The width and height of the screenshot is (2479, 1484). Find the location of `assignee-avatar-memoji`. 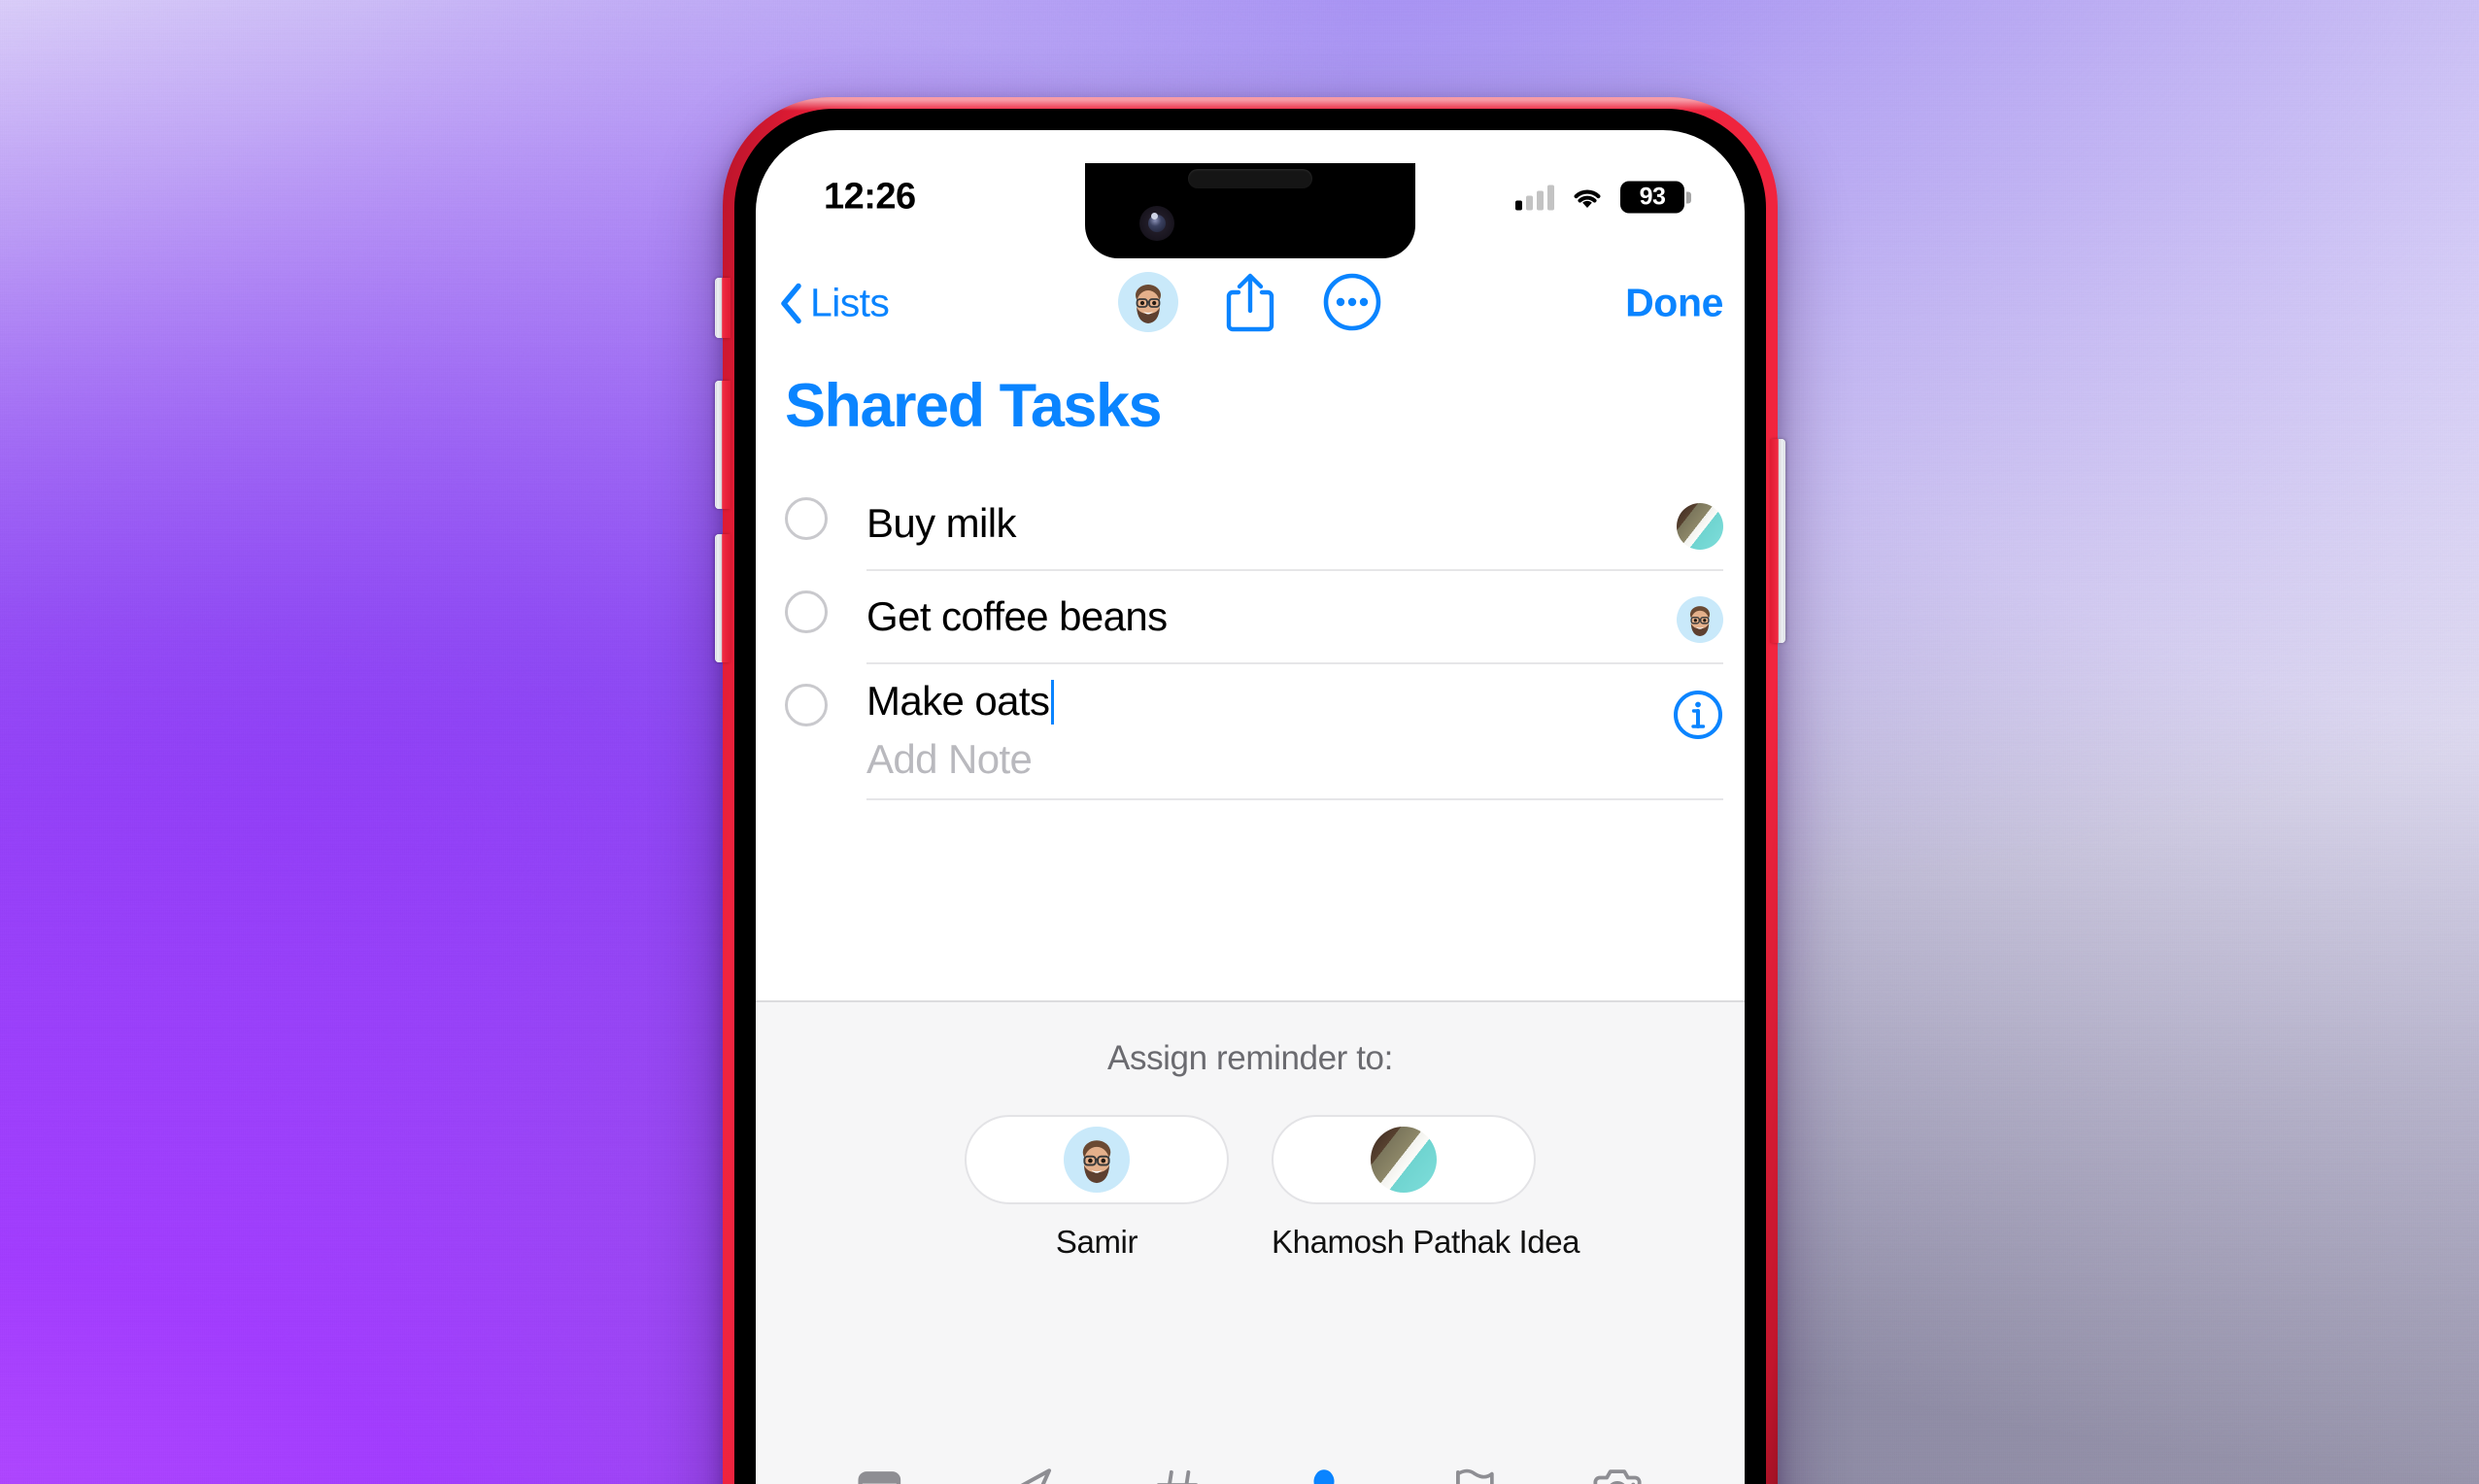

assignee-avatar-memoji is located at coordinates (1700, 619).